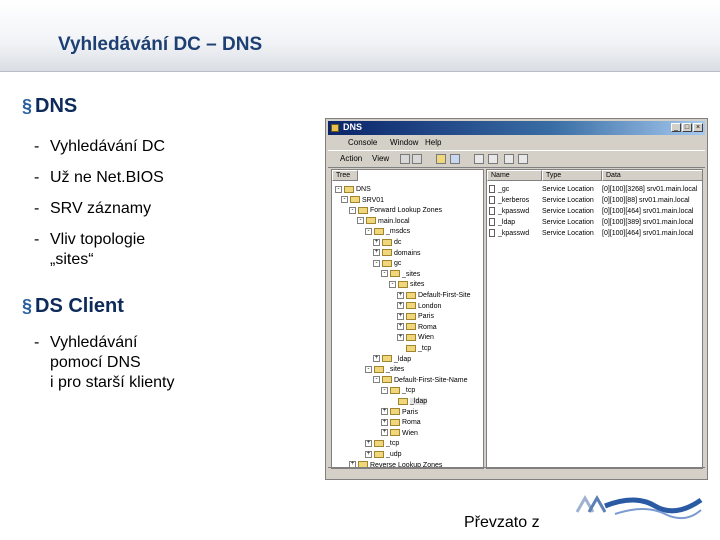 This screenshot has height=540, width=720. I want to click on column-header-type: Type, so click(572, 175).